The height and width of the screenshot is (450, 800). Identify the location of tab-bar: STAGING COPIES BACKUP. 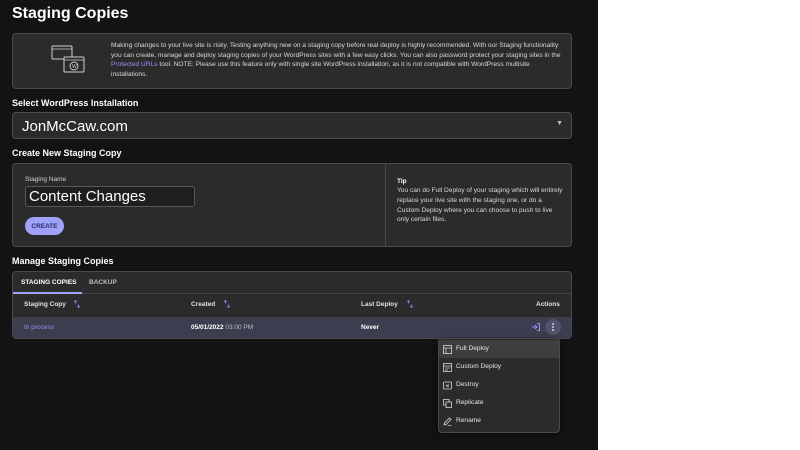
(292, 283).